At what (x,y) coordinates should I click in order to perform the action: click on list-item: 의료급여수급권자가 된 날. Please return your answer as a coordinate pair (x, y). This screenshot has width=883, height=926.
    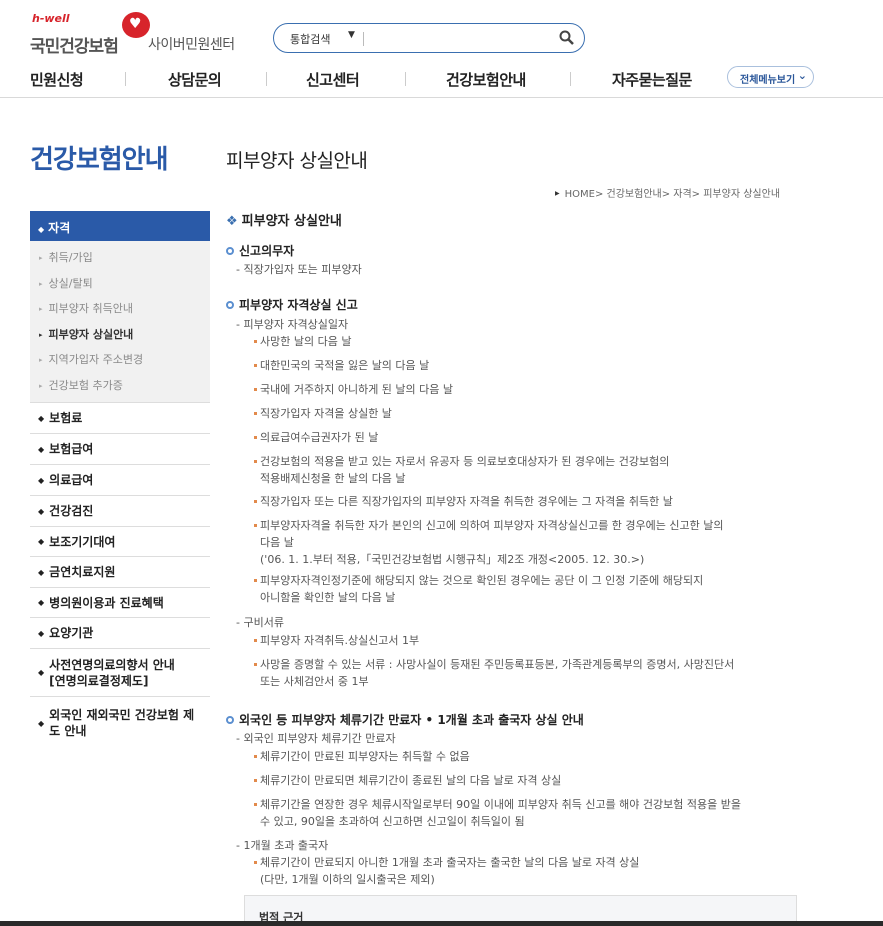
    Looking at the image, I should click on (526, 437).